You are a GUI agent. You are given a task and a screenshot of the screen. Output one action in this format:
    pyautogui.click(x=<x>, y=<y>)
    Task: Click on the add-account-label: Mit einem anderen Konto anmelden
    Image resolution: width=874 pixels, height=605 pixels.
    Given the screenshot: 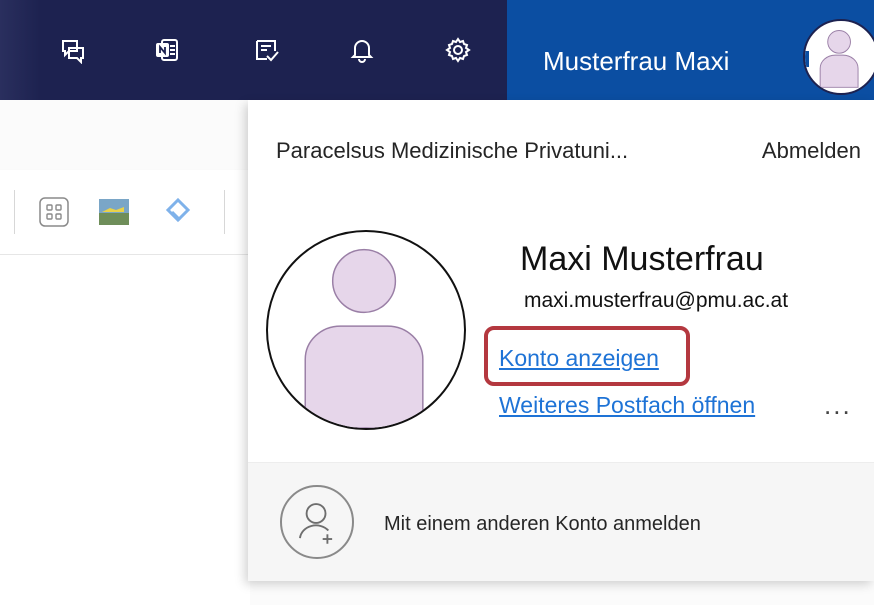 What is the action you would take?
    pyautogui.click(x=542, y=524)
    